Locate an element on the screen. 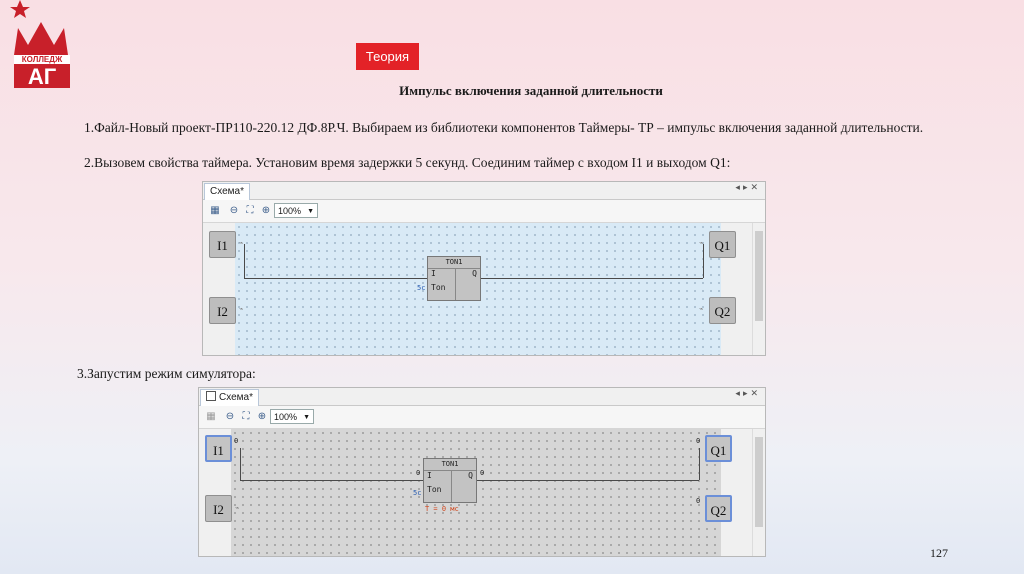 This screenshot has width=1024, height=574. block-out-value: 0 is located at coordinates (482, 473).